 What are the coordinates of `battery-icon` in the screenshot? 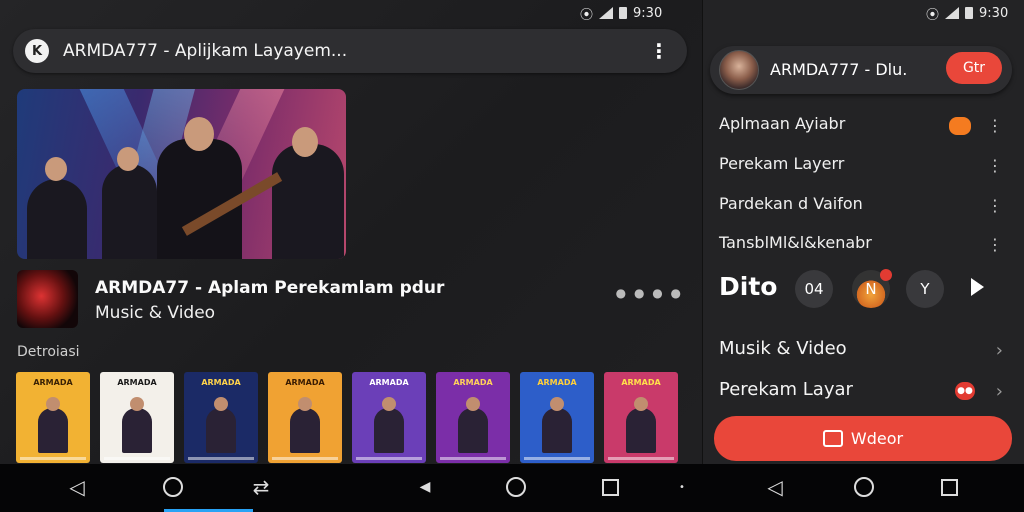 It's located at (969, 13).